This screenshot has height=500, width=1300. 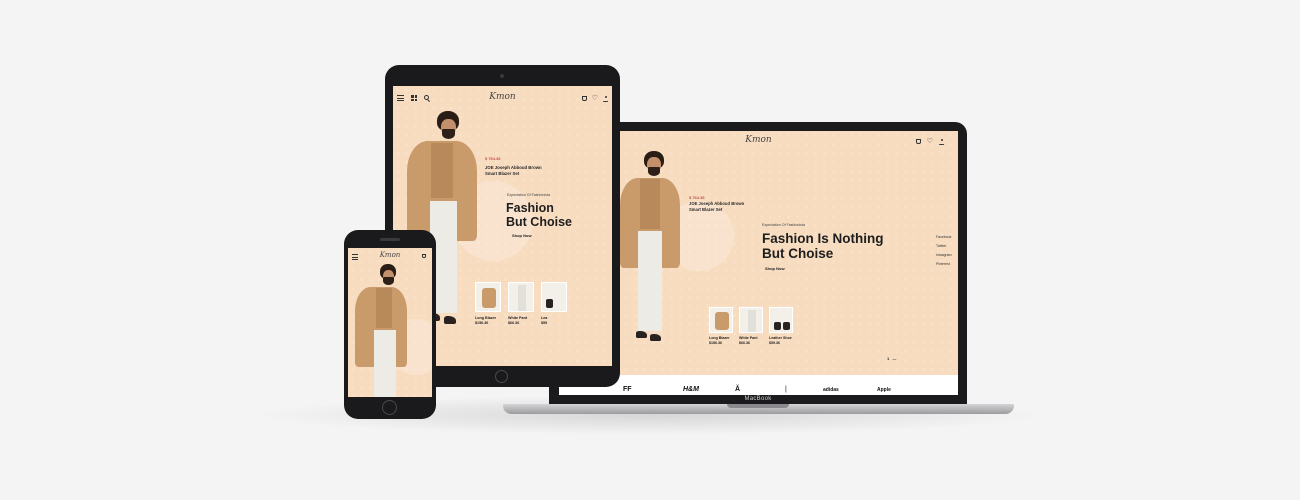 What do you see at coordinates (627, 389) in the screenshot?
I see `brand-logo: FF` at bounding box center [627, 389].